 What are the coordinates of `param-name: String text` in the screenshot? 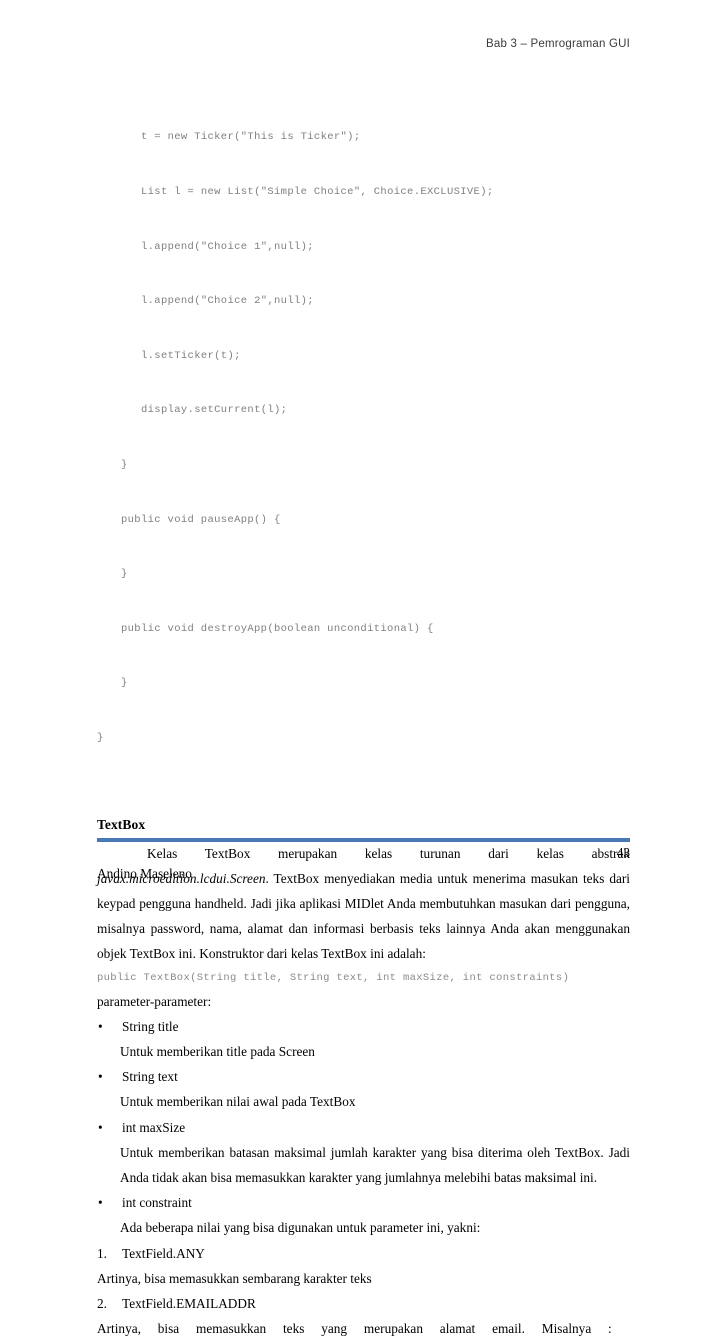 It's located at (150, 1077).